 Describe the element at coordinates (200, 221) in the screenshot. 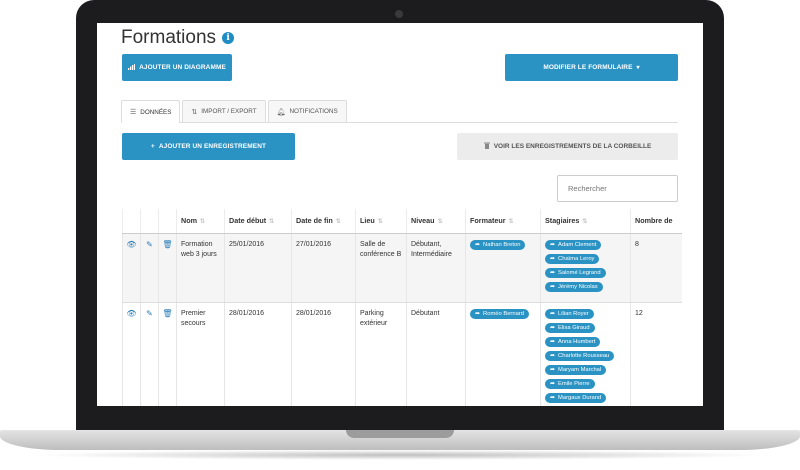

I see `column-header-nom: Nom ⇅` at that location.